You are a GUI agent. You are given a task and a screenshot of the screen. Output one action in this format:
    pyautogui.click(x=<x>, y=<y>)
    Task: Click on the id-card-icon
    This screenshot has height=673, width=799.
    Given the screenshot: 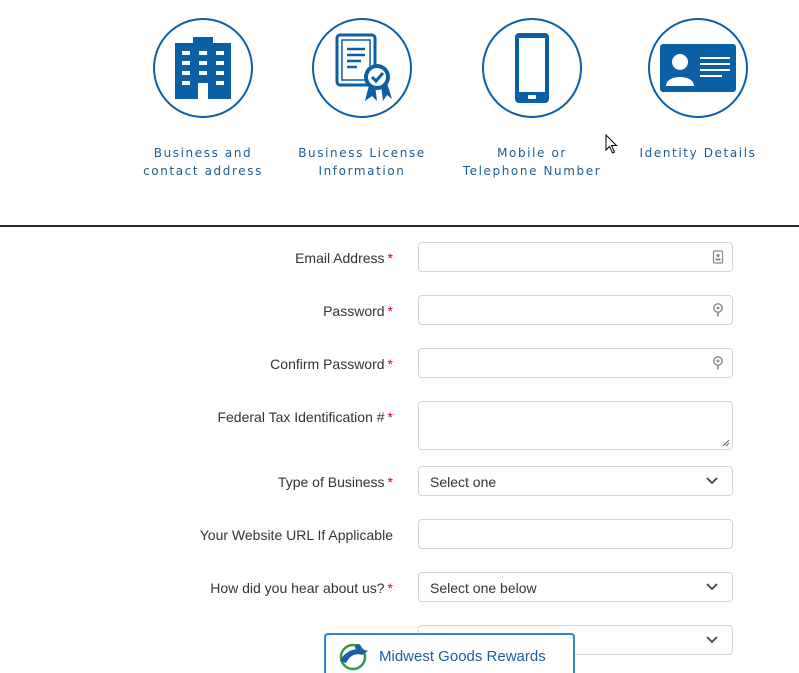 What is the action you would take?
    pyautogui.click(x=698, y=68)
    